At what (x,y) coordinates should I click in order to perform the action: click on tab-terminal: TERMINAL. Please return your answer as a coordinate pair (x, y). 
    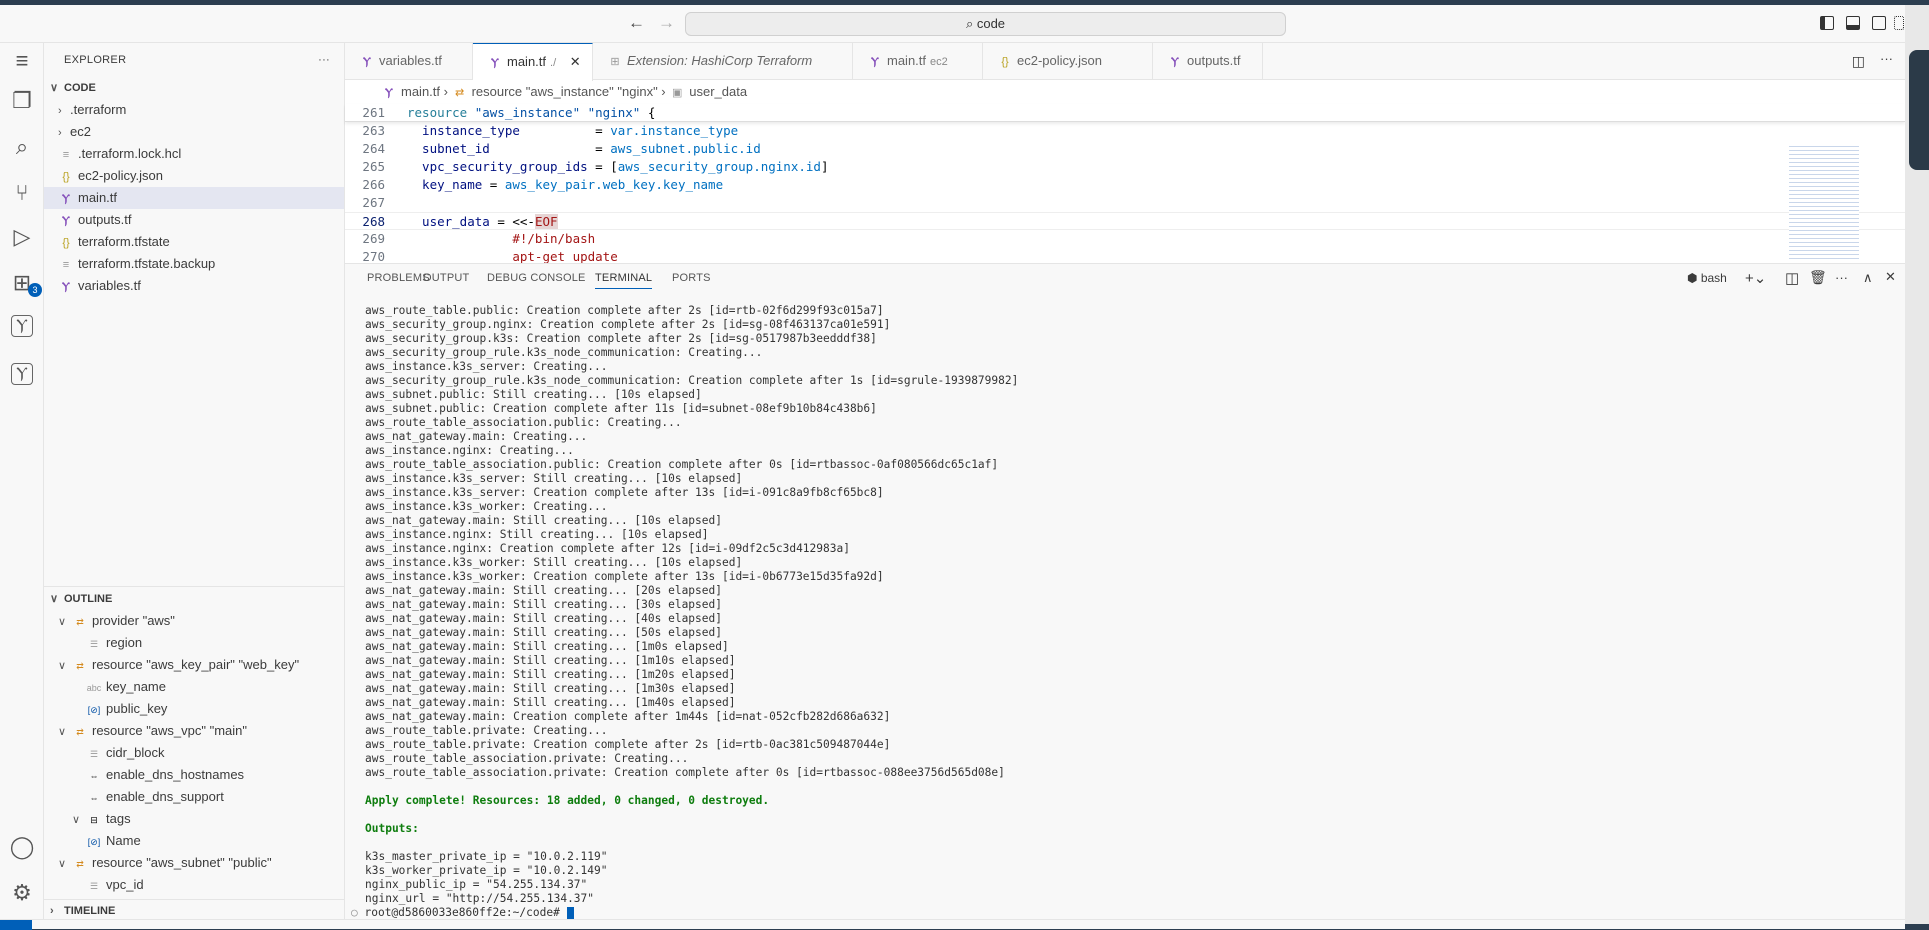
    Looking at the image, I should click on (624, 280).